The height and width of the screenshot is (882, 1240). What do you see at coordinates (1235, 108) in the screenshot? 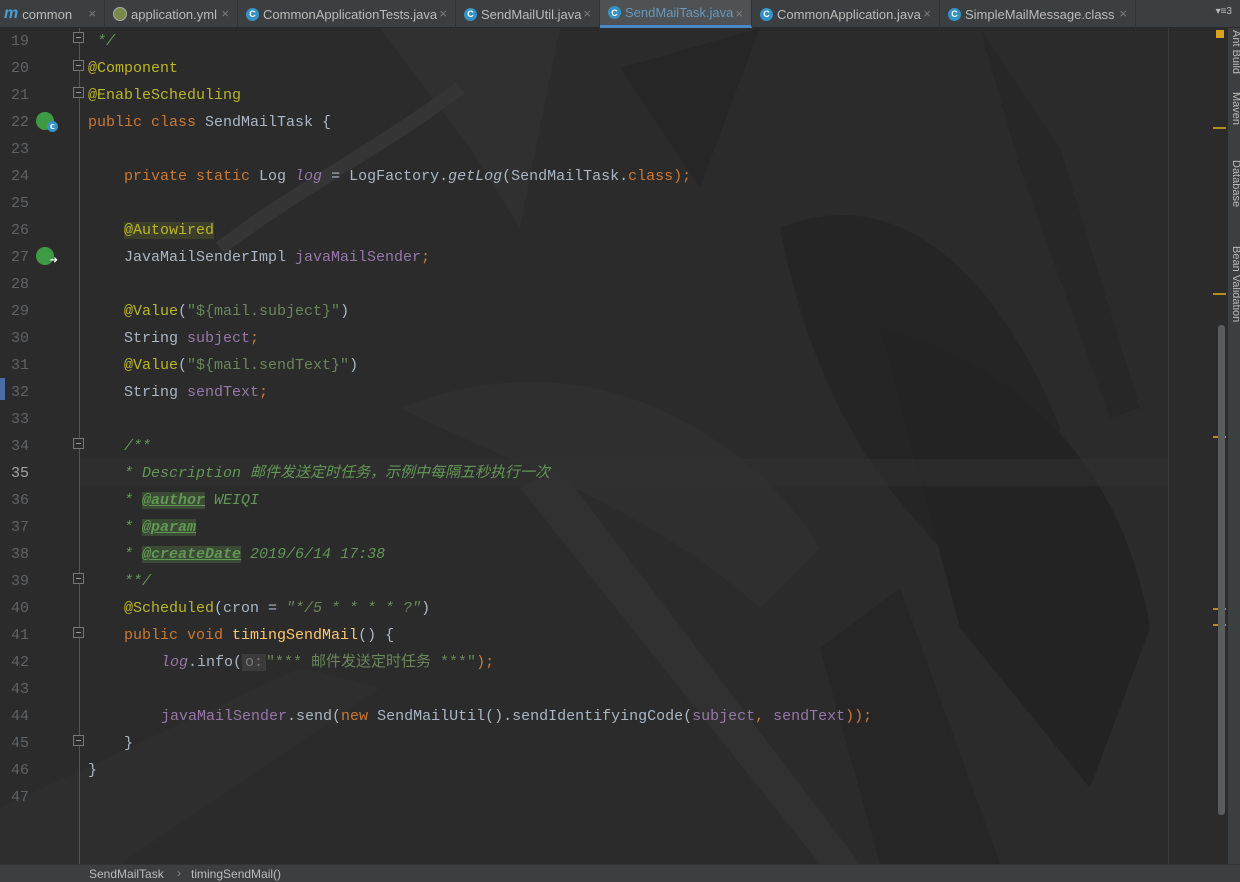
I see `tool-maven: Maven` at bounding box center [1235, 108].